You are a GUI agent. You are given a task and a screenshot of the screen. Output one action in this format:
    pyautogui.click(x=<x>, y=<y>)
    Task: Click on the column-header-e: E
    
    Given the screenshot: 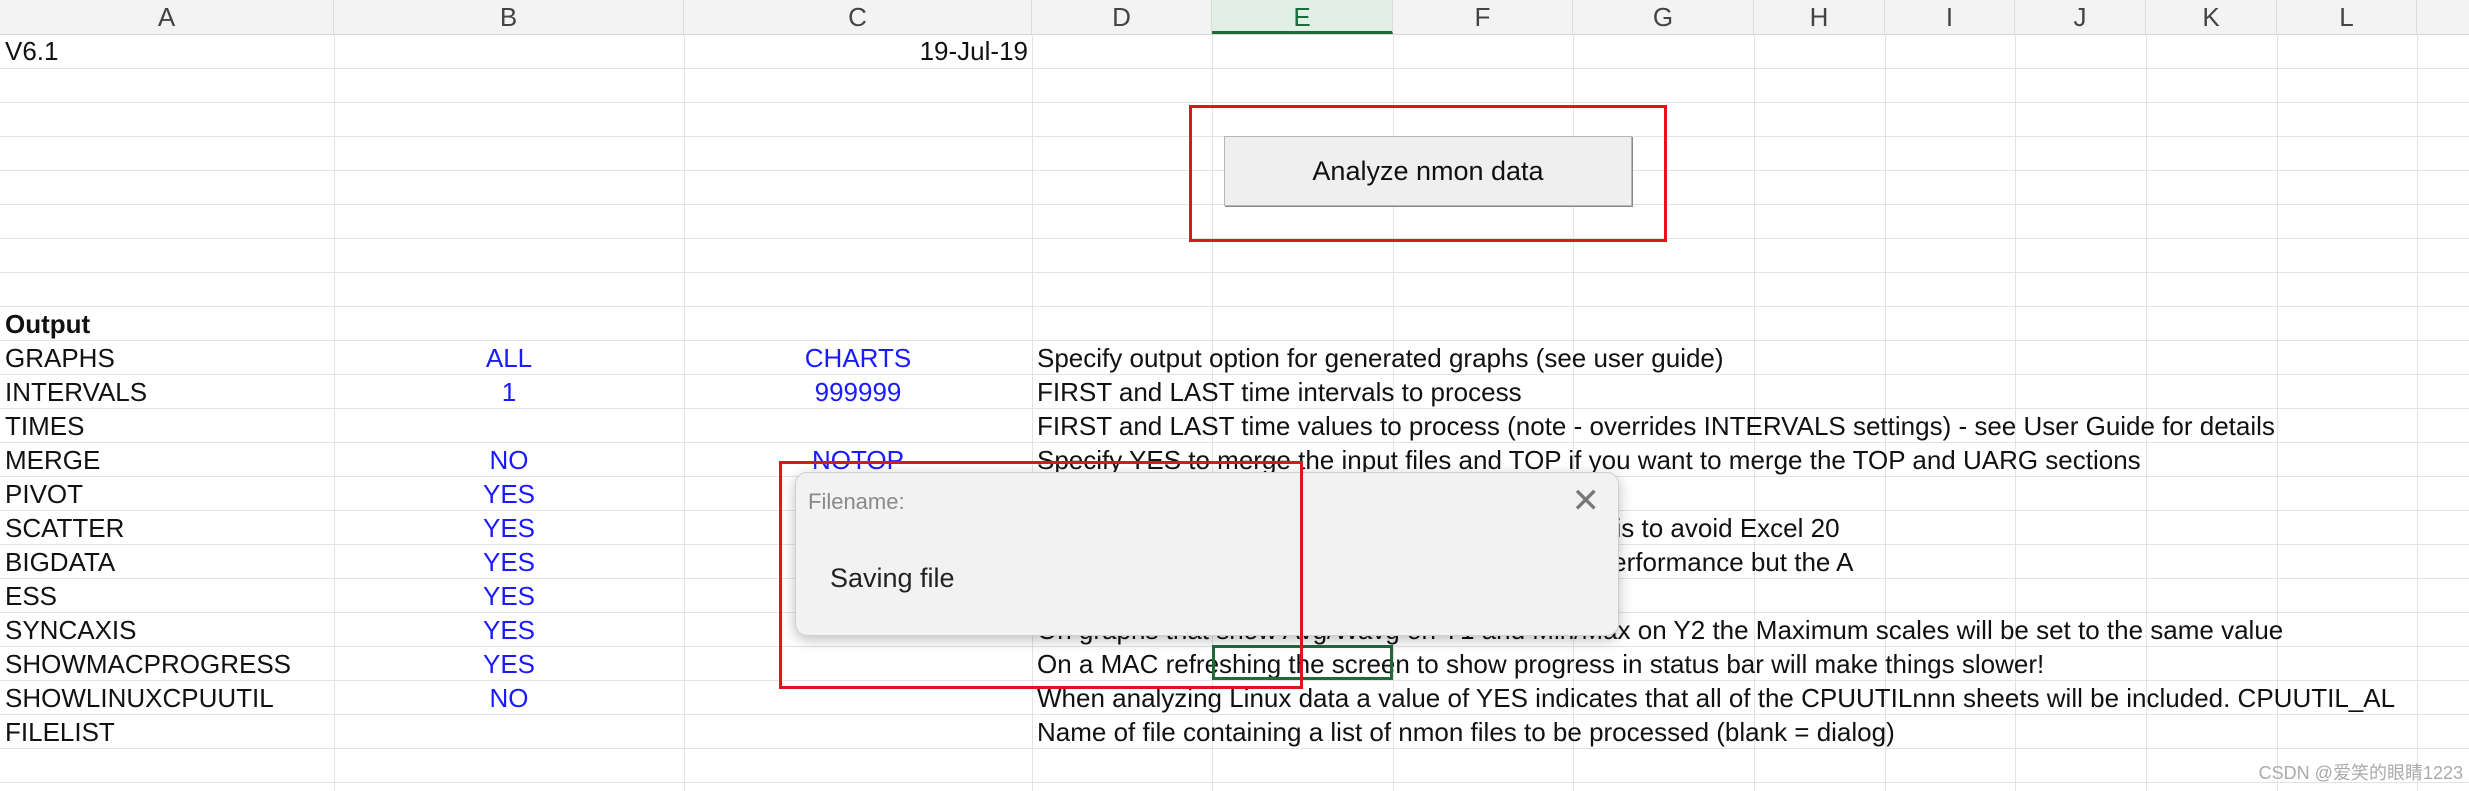 What is the action you would take?
    pyautogui.click(x=1302, y=17)
    